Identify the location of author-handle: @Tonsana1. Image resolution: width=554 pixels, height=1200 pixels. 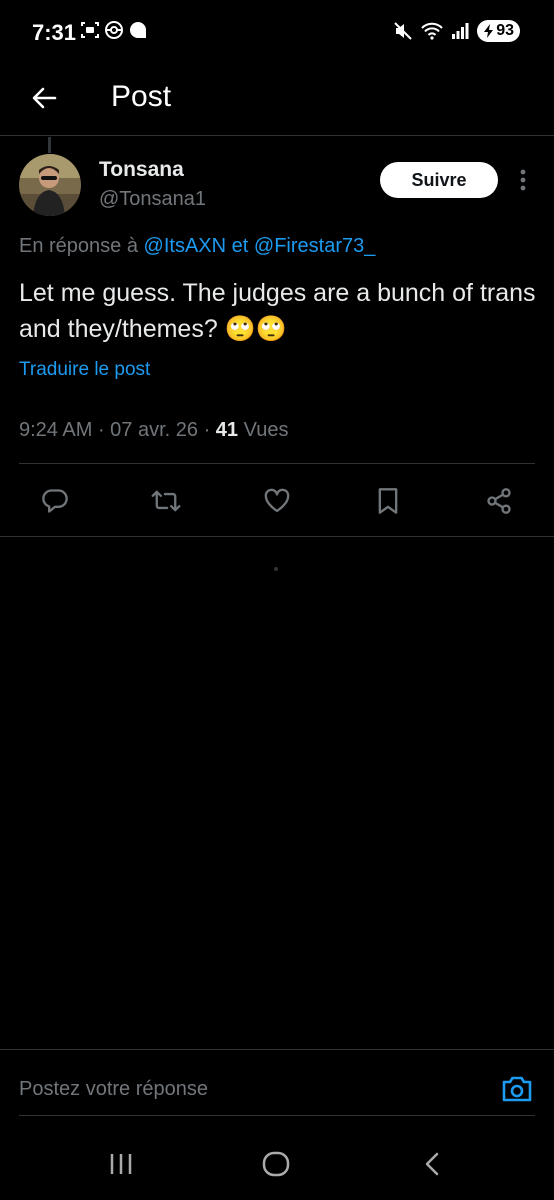
(152, 199).